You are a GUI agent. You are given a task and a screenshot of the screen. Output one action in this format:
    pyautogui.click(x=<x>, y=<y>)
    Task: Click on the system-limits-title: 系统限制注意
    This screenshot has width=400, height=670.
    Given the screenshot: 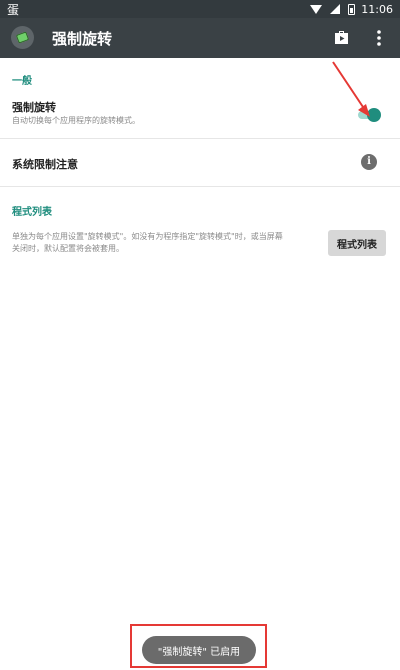 What is the action you would take?
    pyautogui.click(x=45, y=164)
    